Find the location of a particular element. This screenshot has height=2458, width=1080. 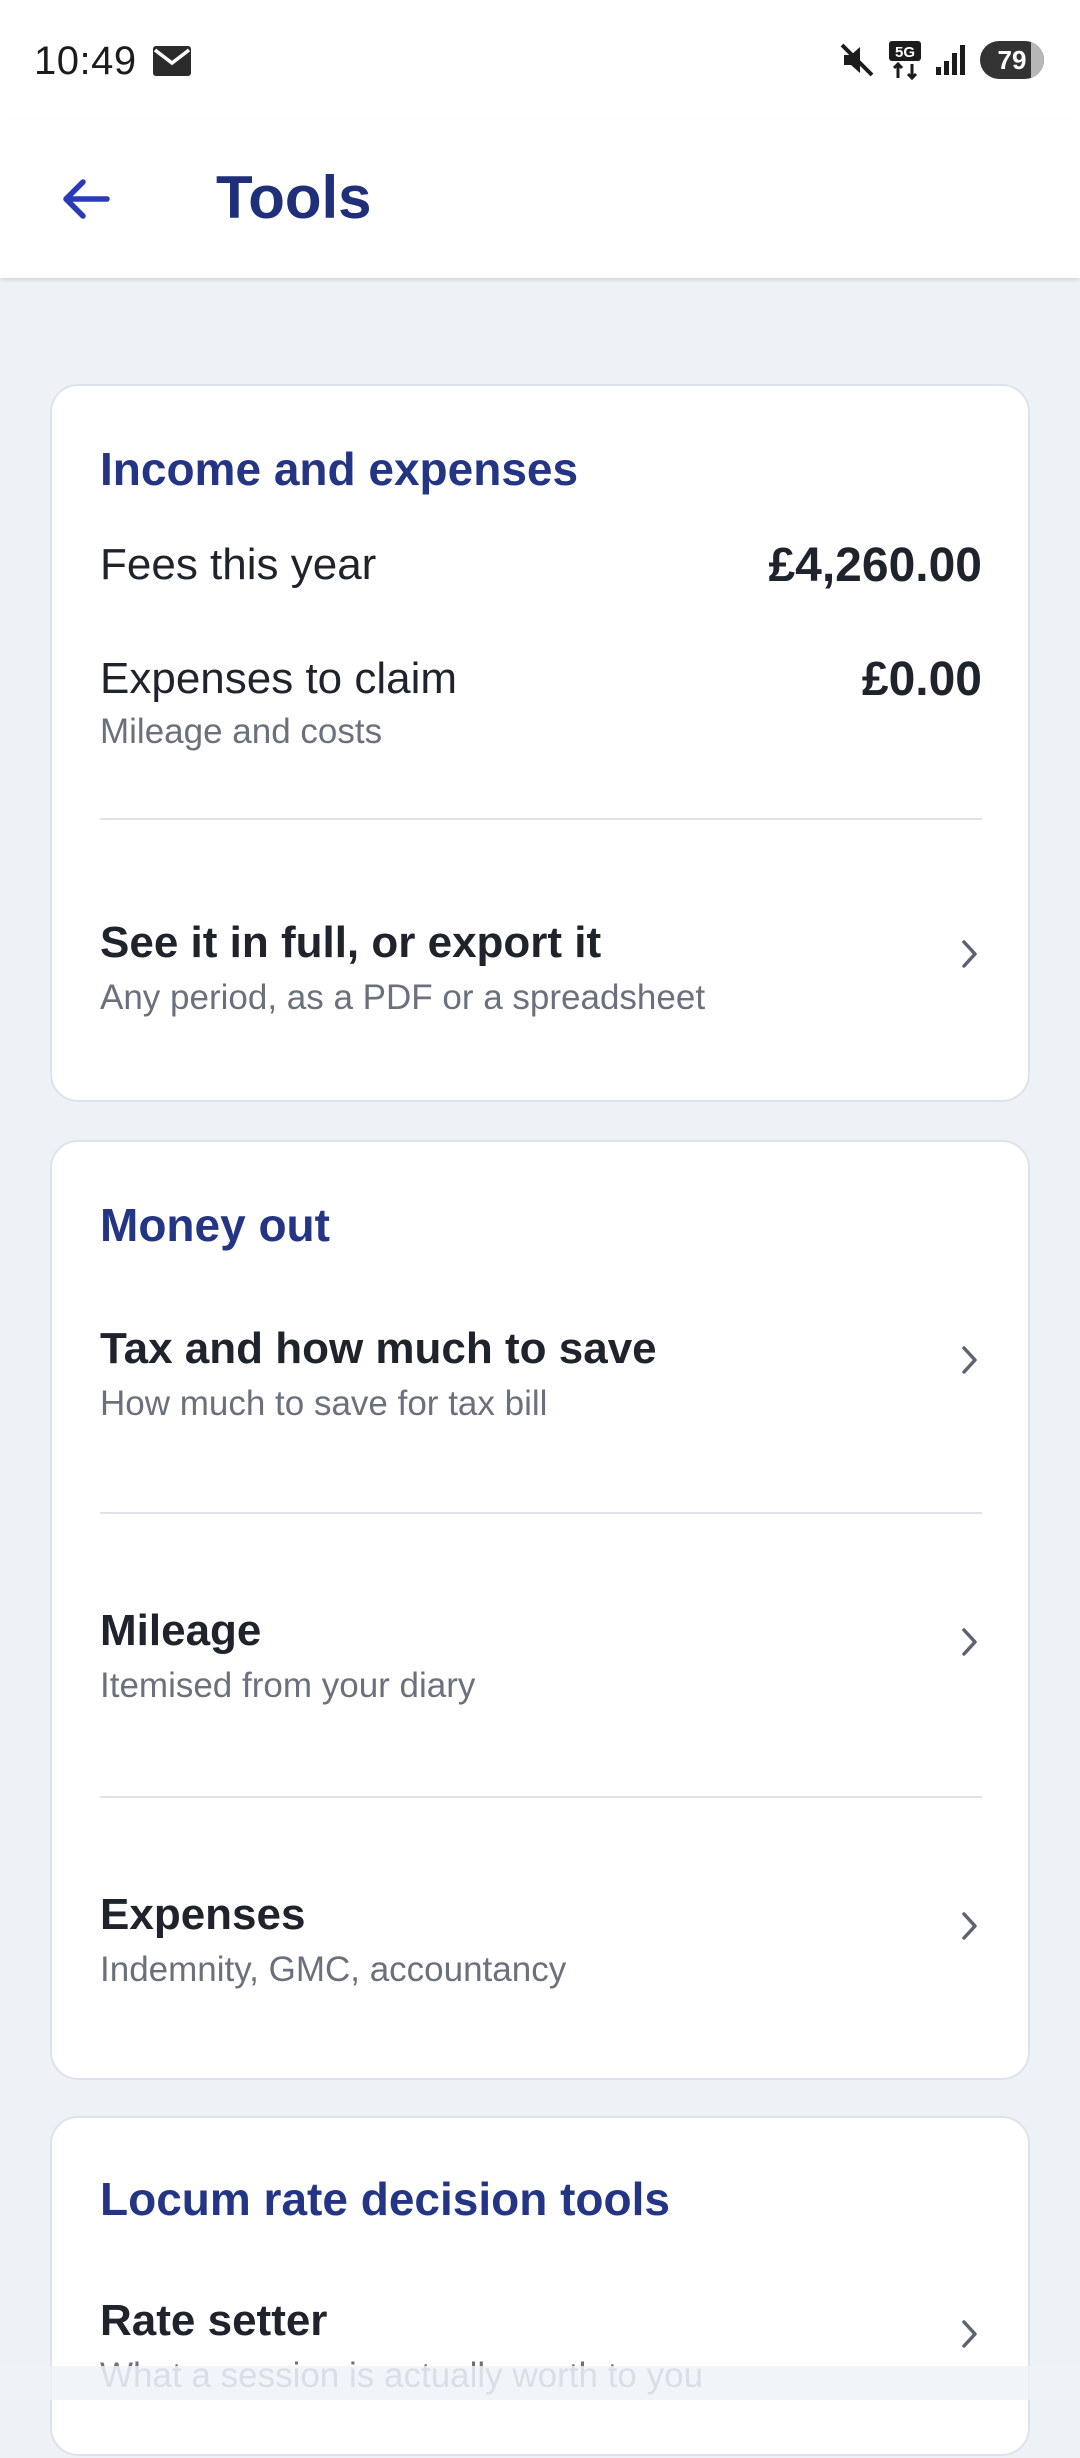

status-bar: 10:49 5G 79 is located at coordinates (540, 60).